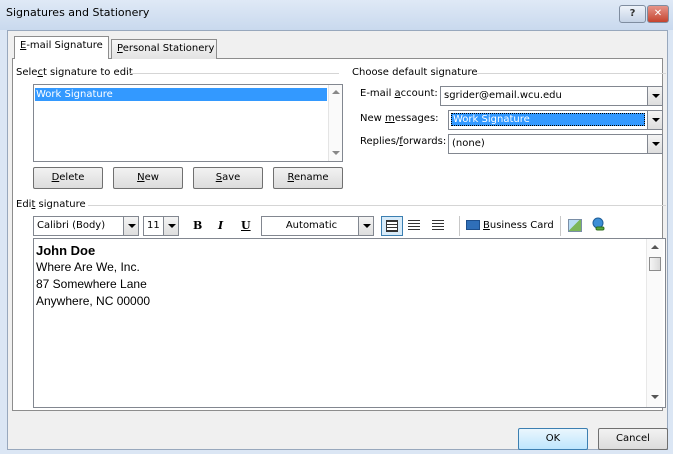 The image size is (673, 454). I want to click on font-color-select: Automatic, so click(317, 226).